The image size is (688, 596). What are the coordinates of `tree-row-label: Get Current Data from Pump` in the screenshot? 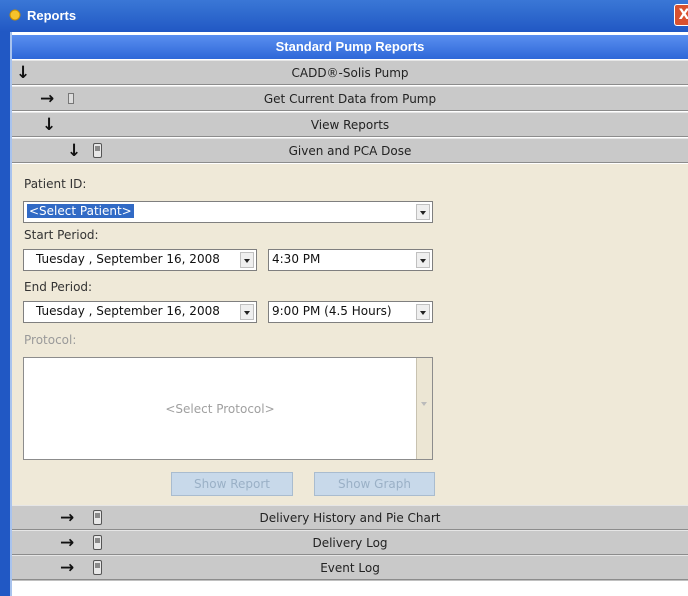 It's located at (350, 99).